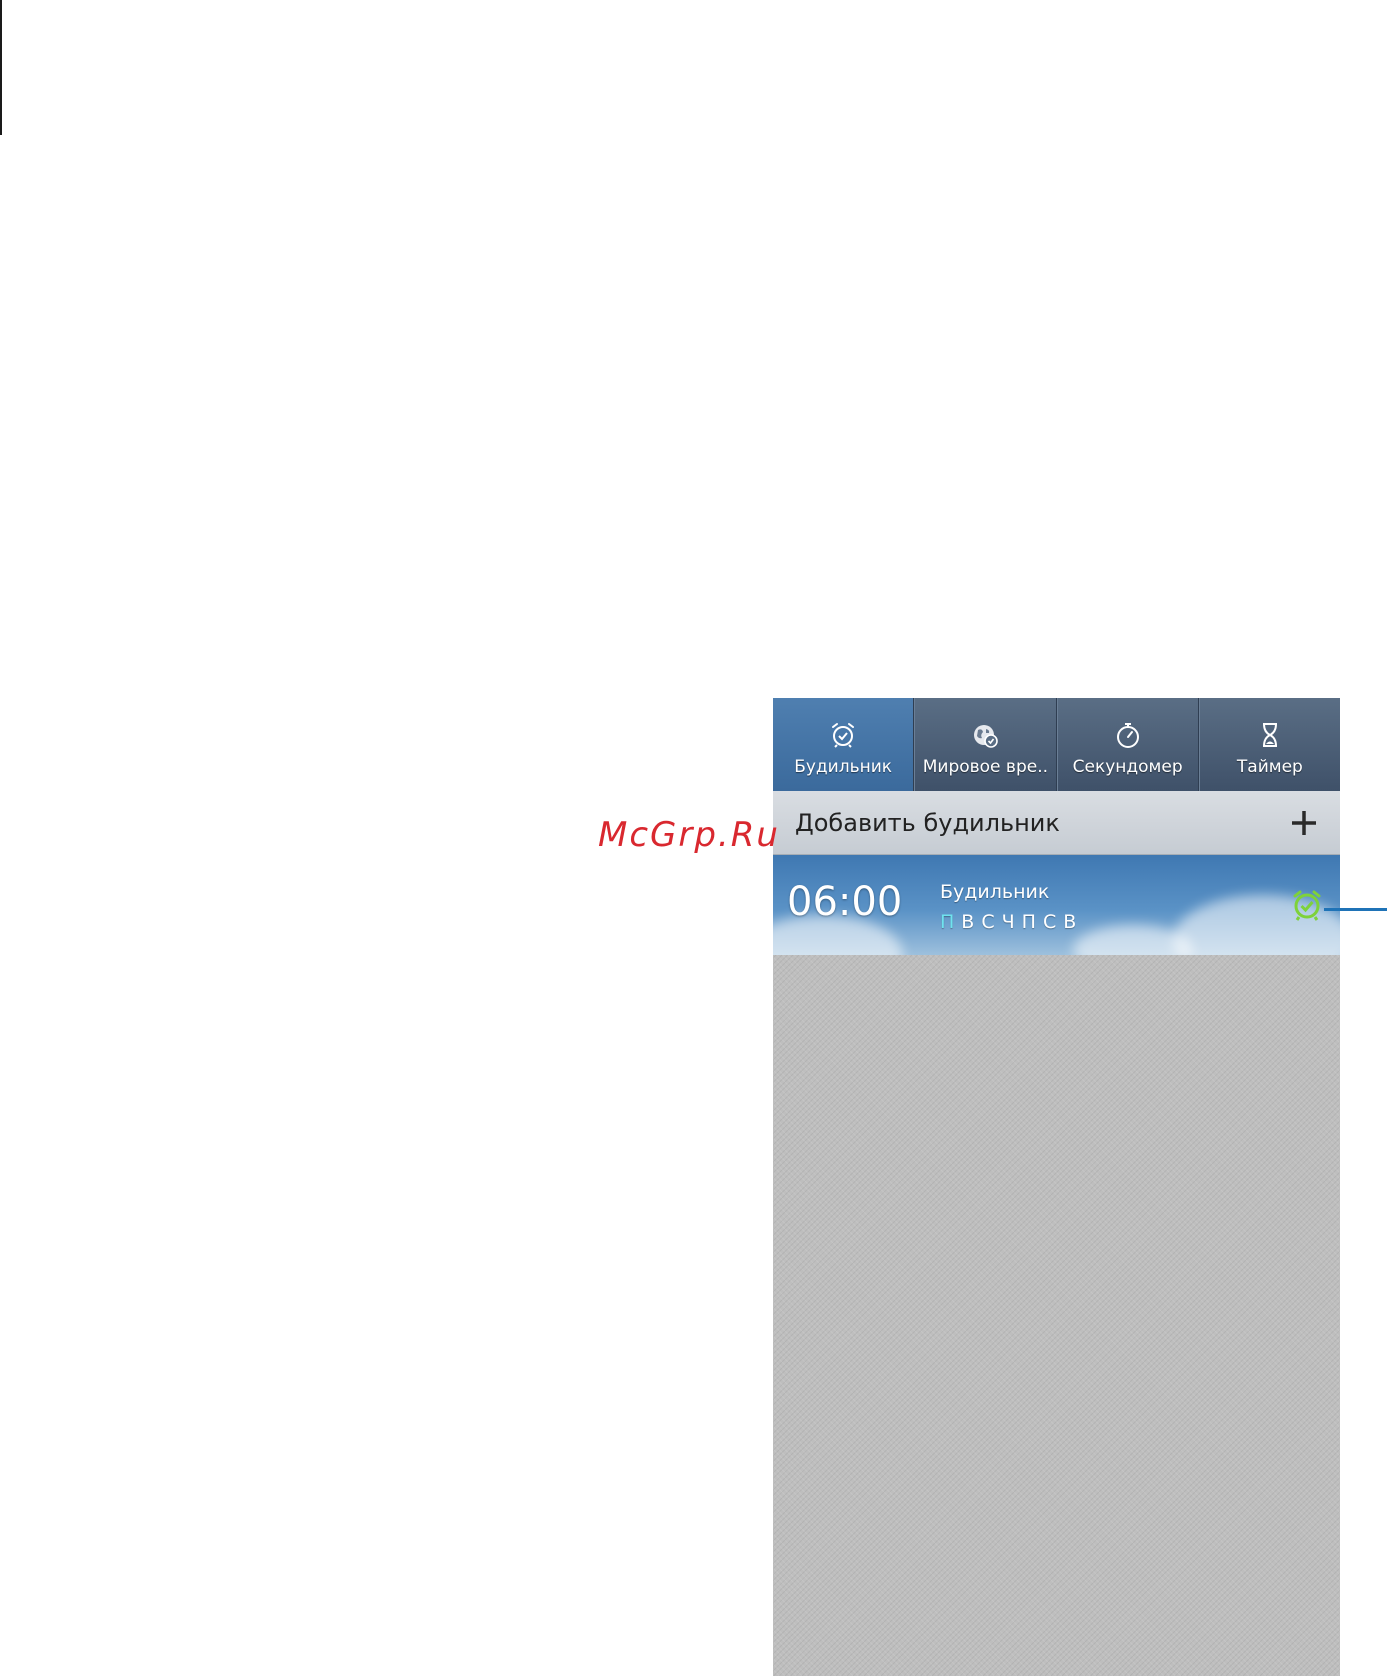 Image resolution: width=1387 pixels, height=1676 pixels. Describe the element at coordinates (927, 823) in the screenshot. I see `add-alarm-label: Добавить будильник` at that location.